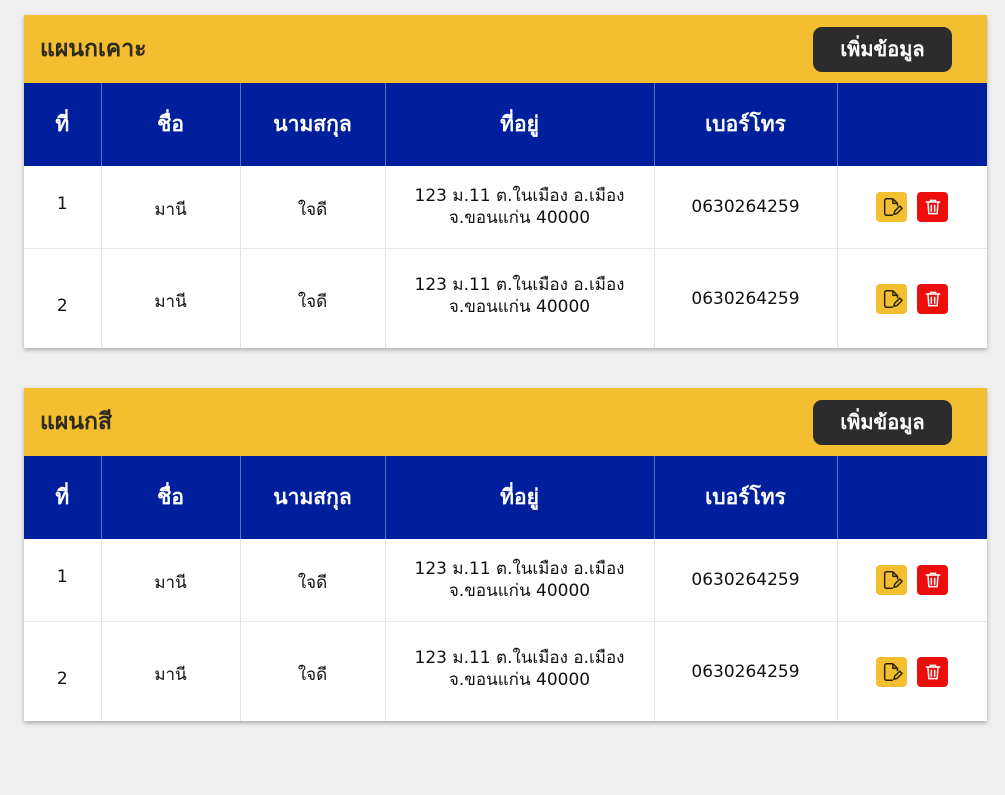  I want to click on panel-header: แผนกเคาะ เพิ่มข้อมูล, so click(505, 49).